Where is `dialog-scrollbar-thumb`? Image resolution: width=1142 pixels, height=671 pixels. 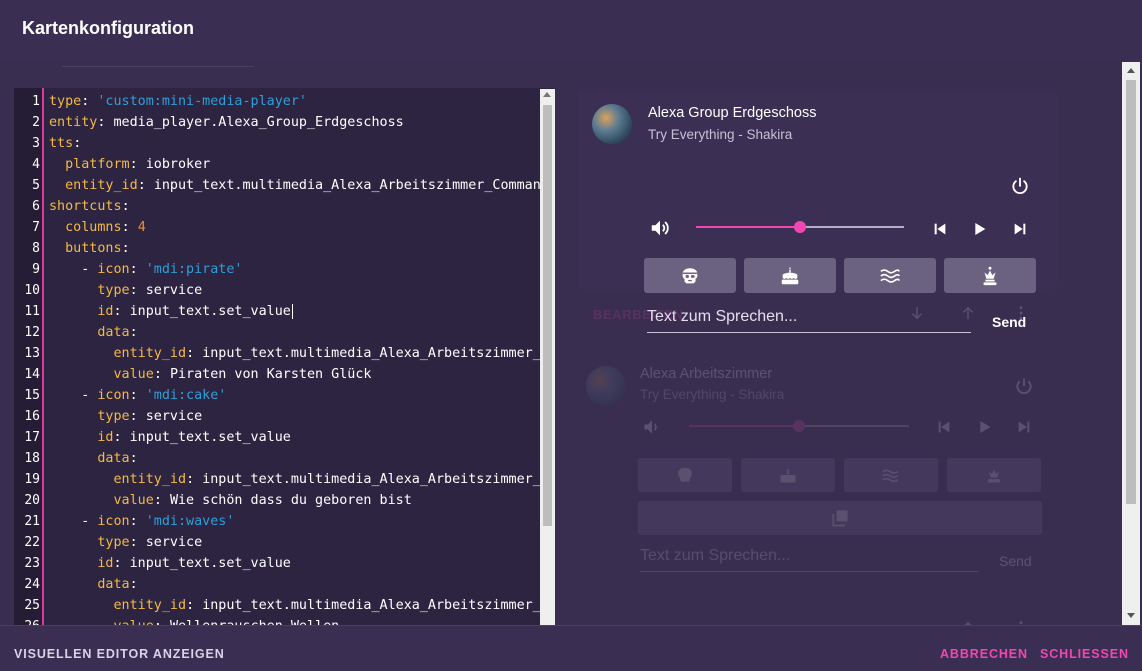
dialog-scrollbar-thumb is located at coordinates (1131, 292).